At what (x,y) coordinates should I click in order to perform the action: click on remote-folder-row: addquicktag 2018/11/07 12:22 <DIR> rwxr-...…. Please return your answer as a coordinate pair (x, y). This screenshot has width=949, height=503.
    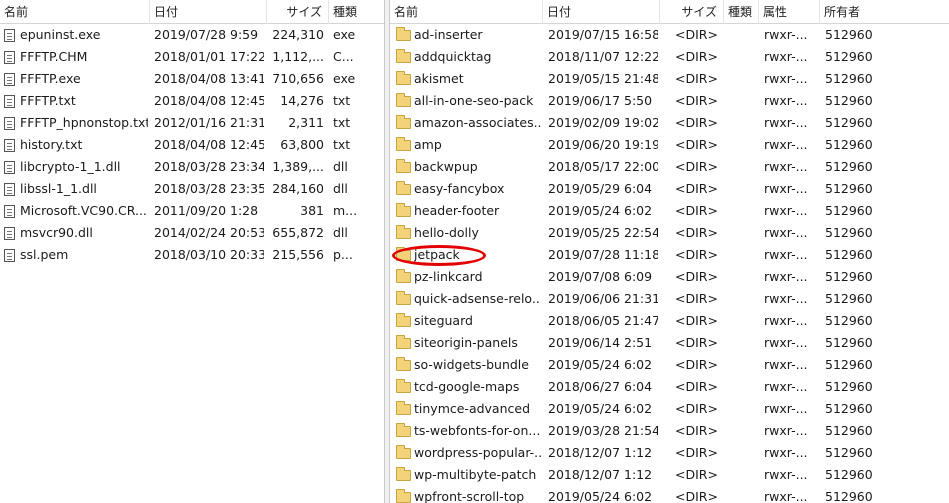
    Looking at the image, I should click on (669, 57).